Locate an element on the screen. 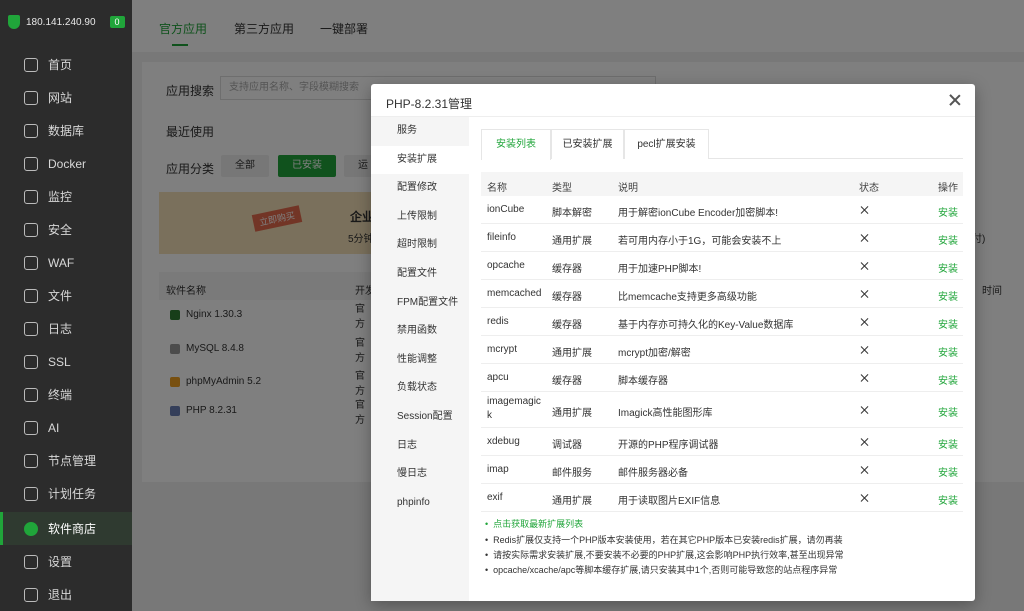  waf-icon is located at coordinates (31, 262).